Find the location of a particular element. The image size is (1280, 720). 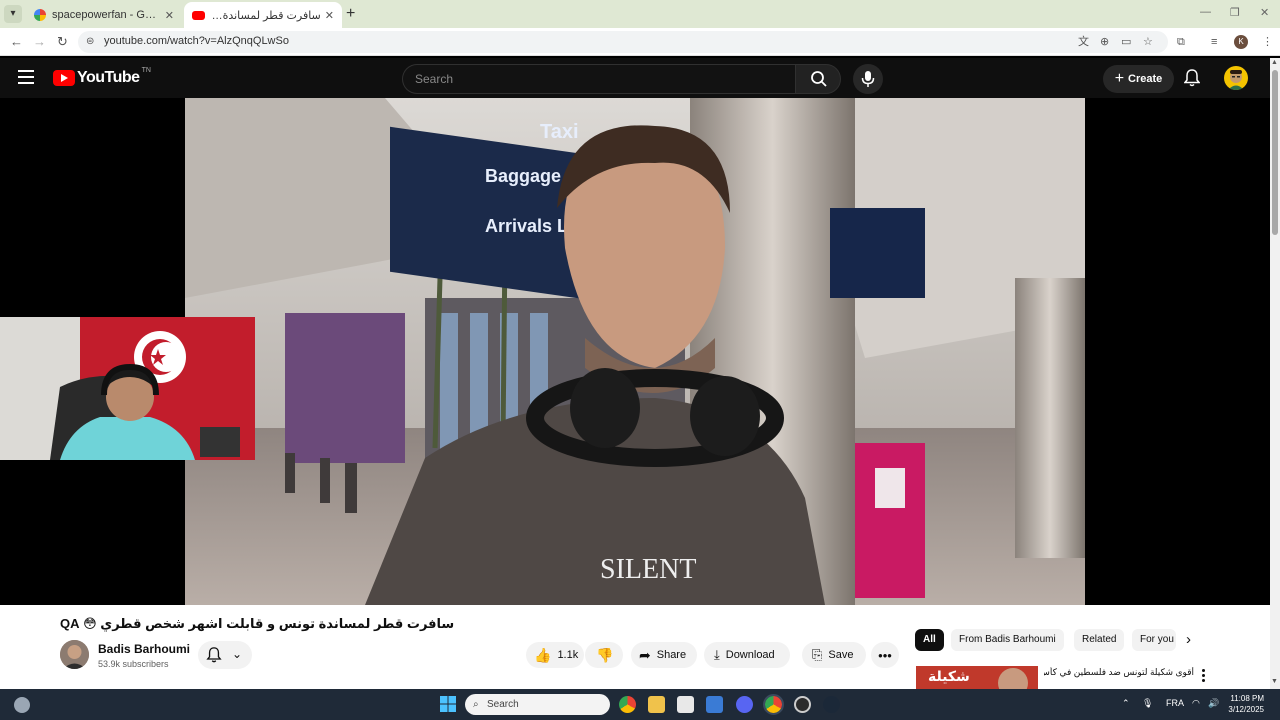

notifications-button is located at coordinates (1192, 80).